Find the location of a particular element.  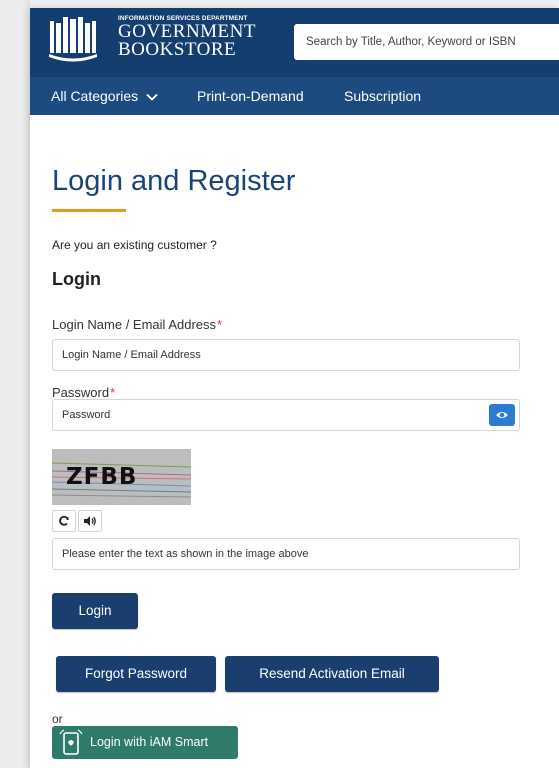

login-button: Login is located at coordinates (95, 611).